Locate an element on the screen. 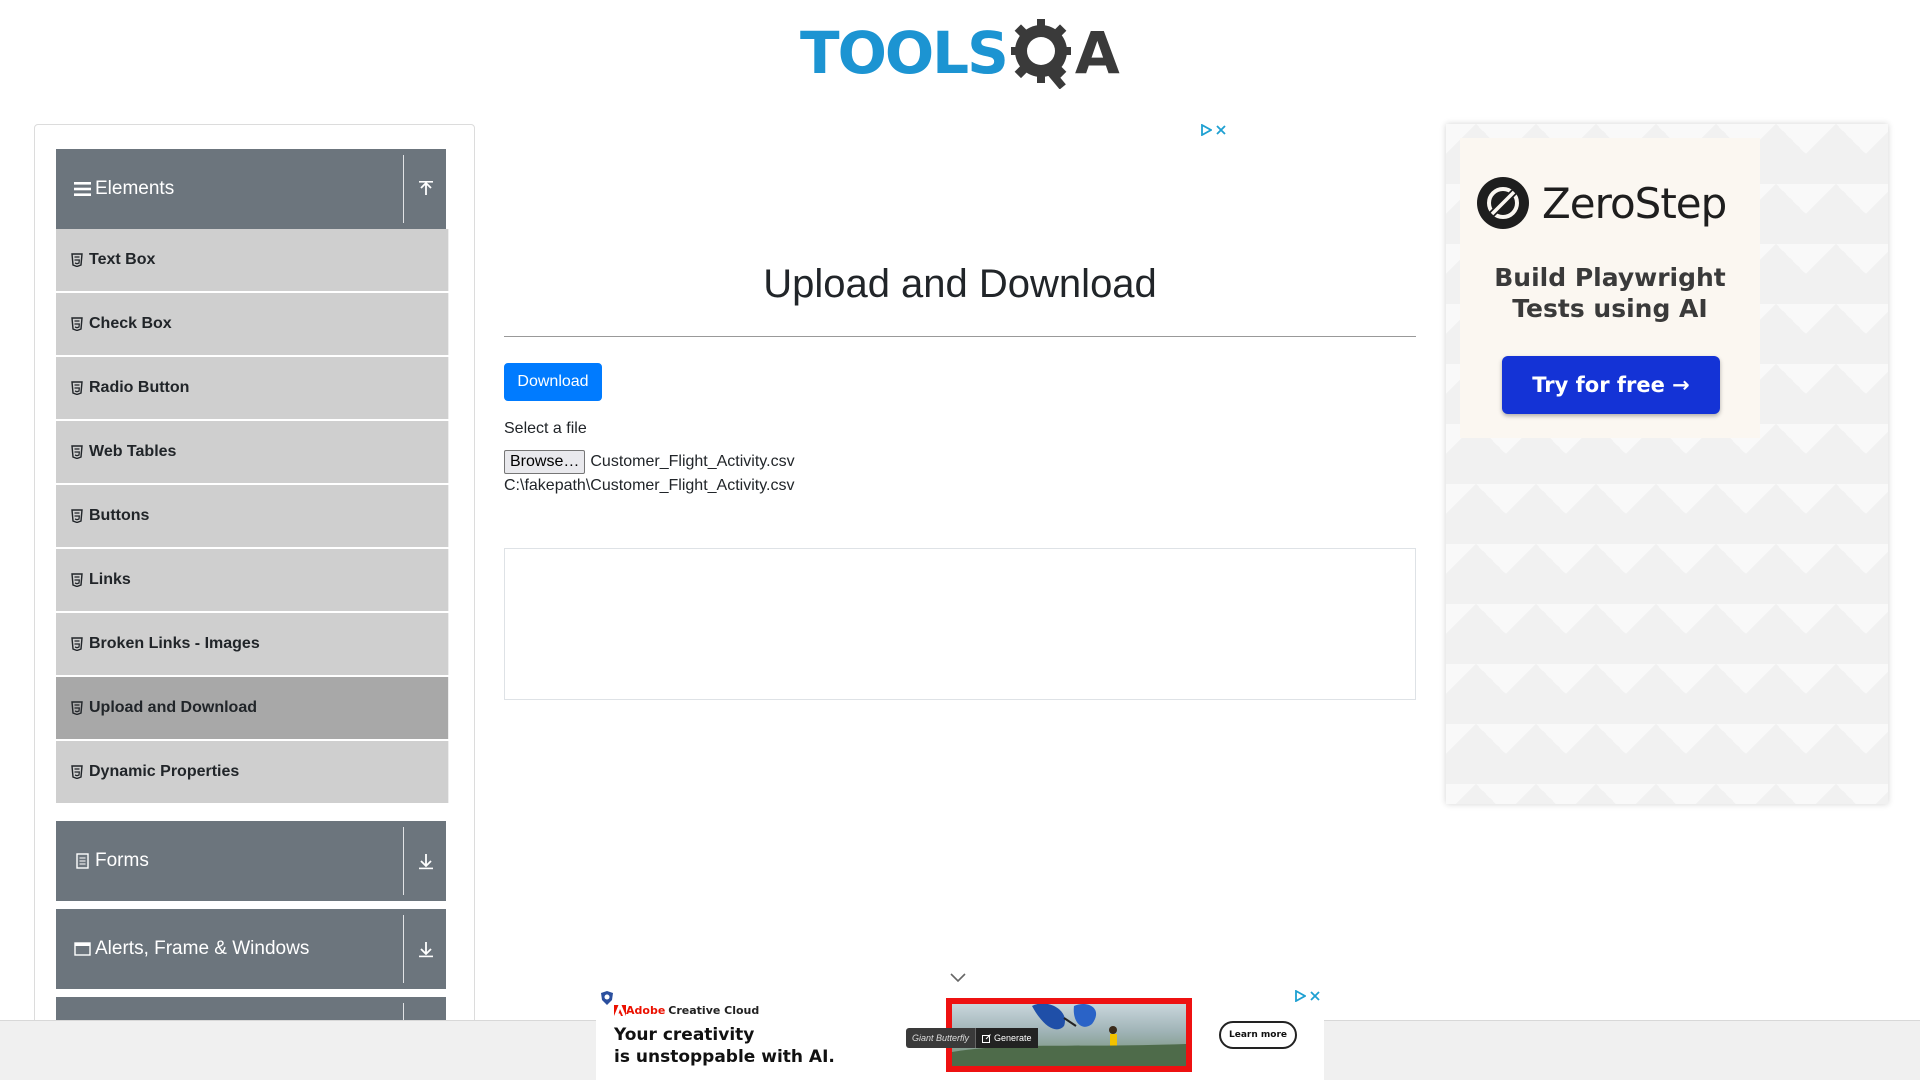  group-title: Forms is located at coordinates (122, 860).